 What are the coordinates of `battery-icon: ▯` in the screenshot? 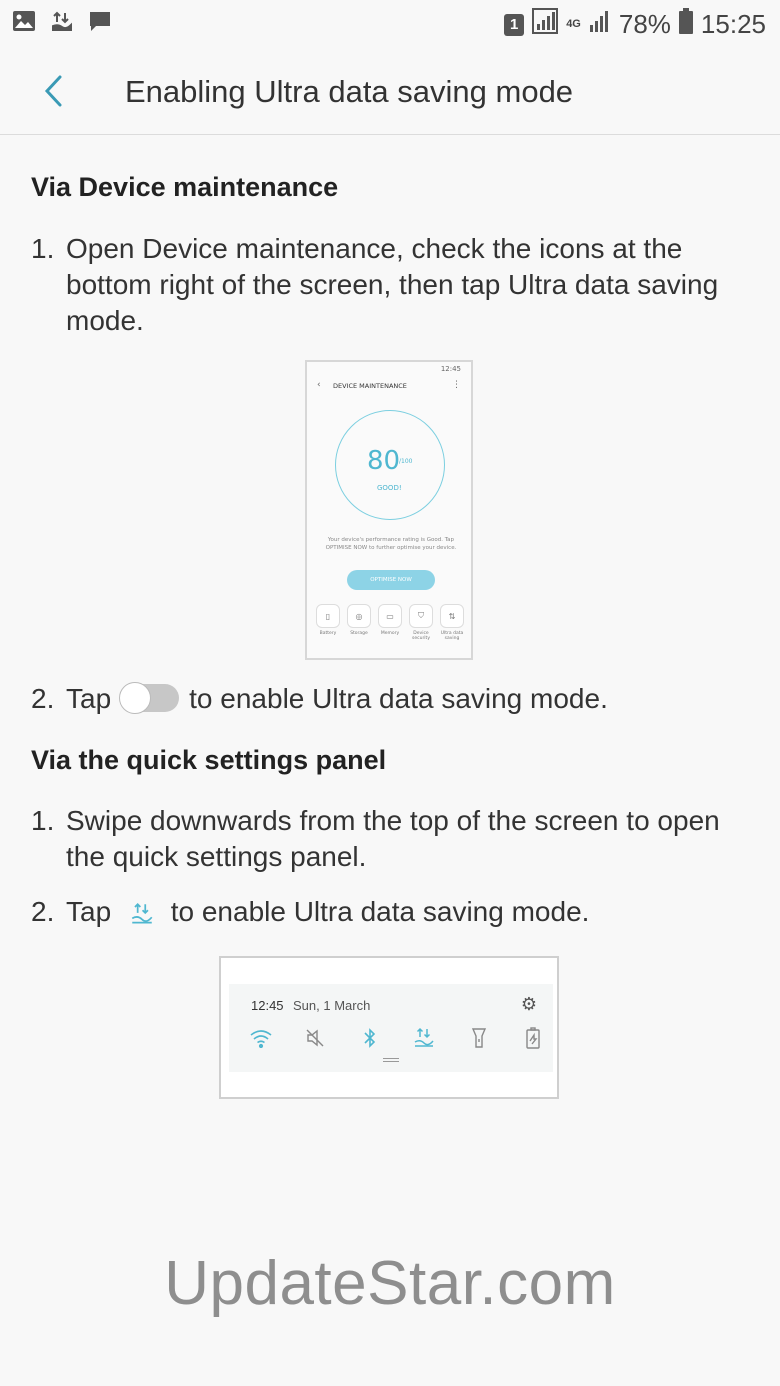 It's located at (328, 616).